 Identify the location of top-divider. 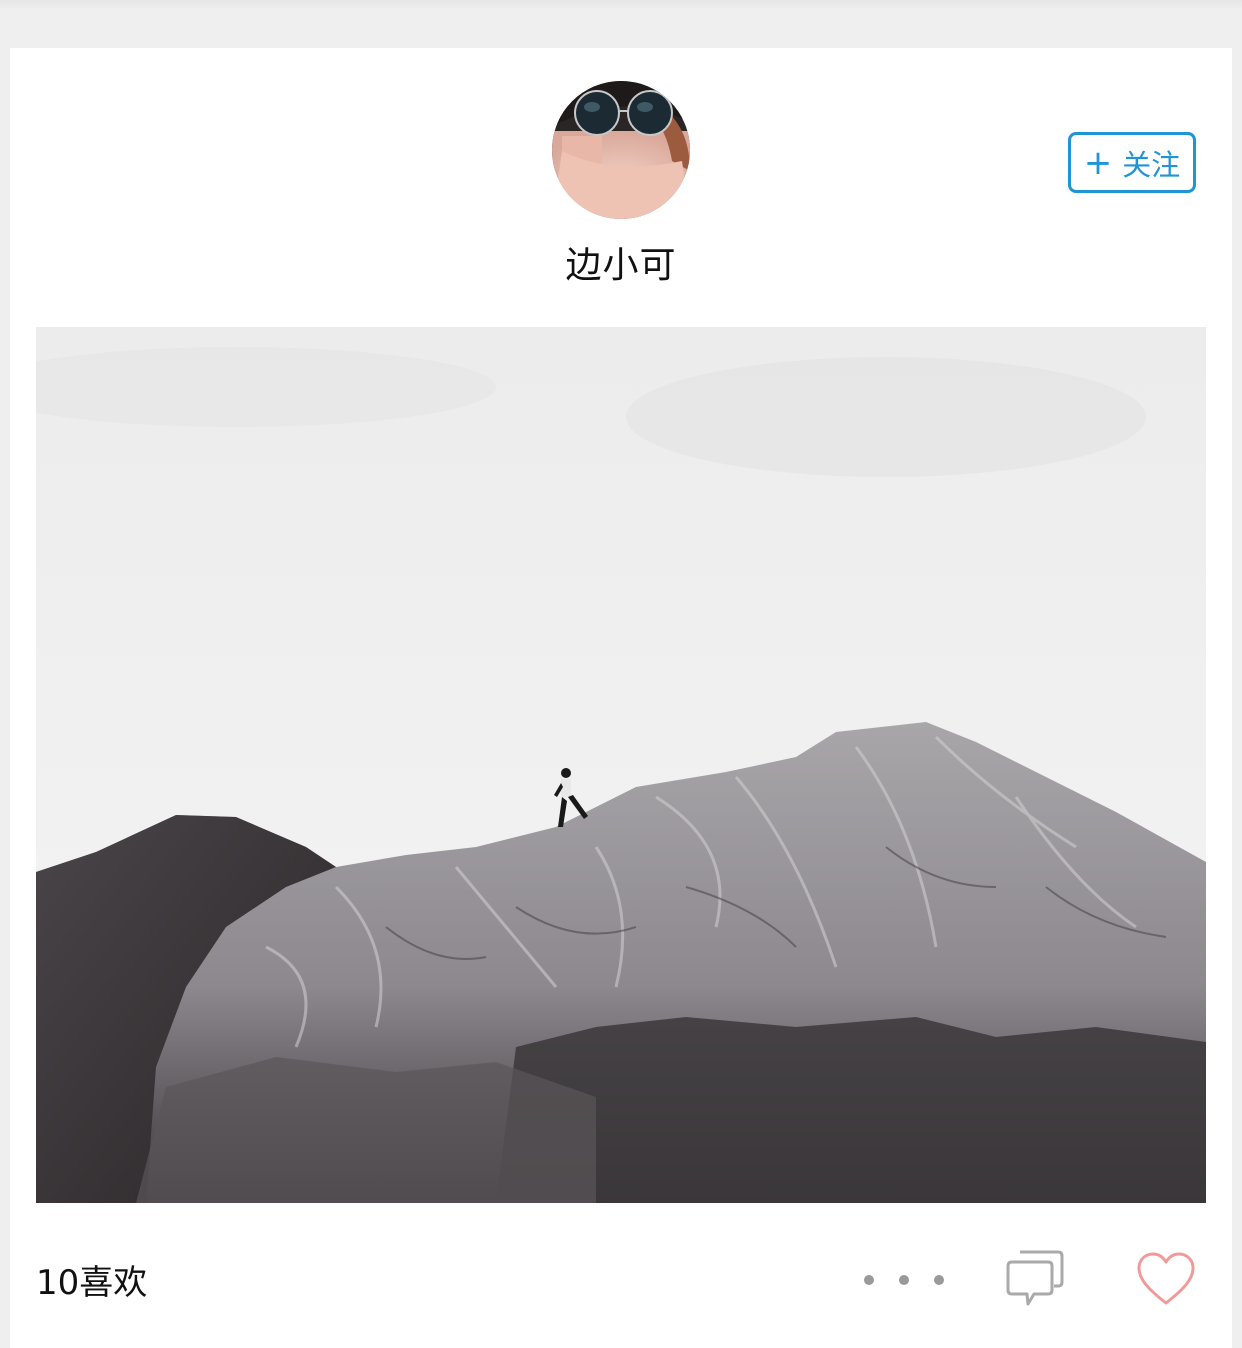
(621, 5).